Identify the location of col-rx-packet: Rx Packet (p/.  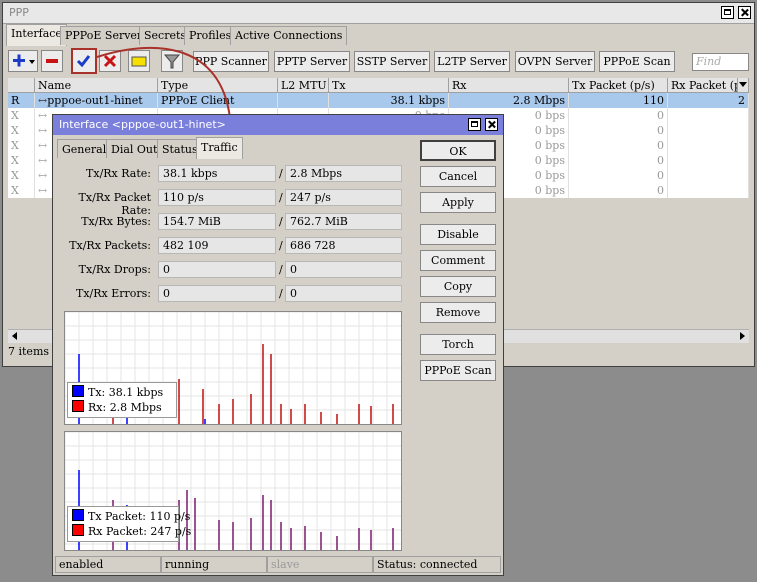
(703, 85).